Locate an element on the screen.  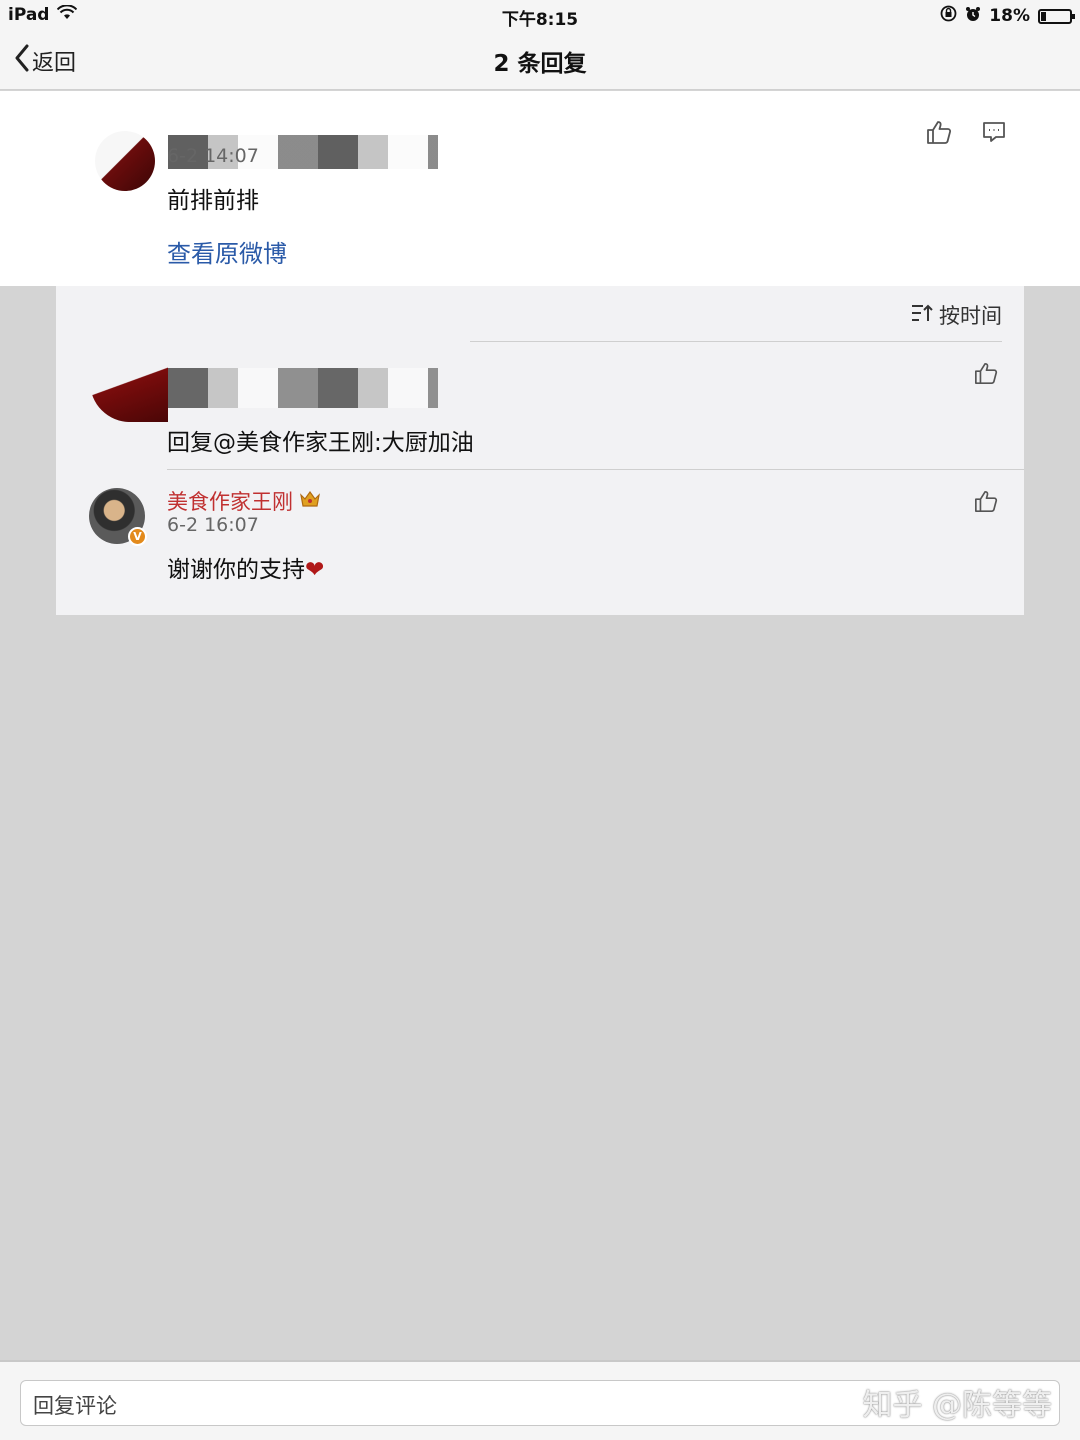
comment-icon is located at coordinates (994, 134).